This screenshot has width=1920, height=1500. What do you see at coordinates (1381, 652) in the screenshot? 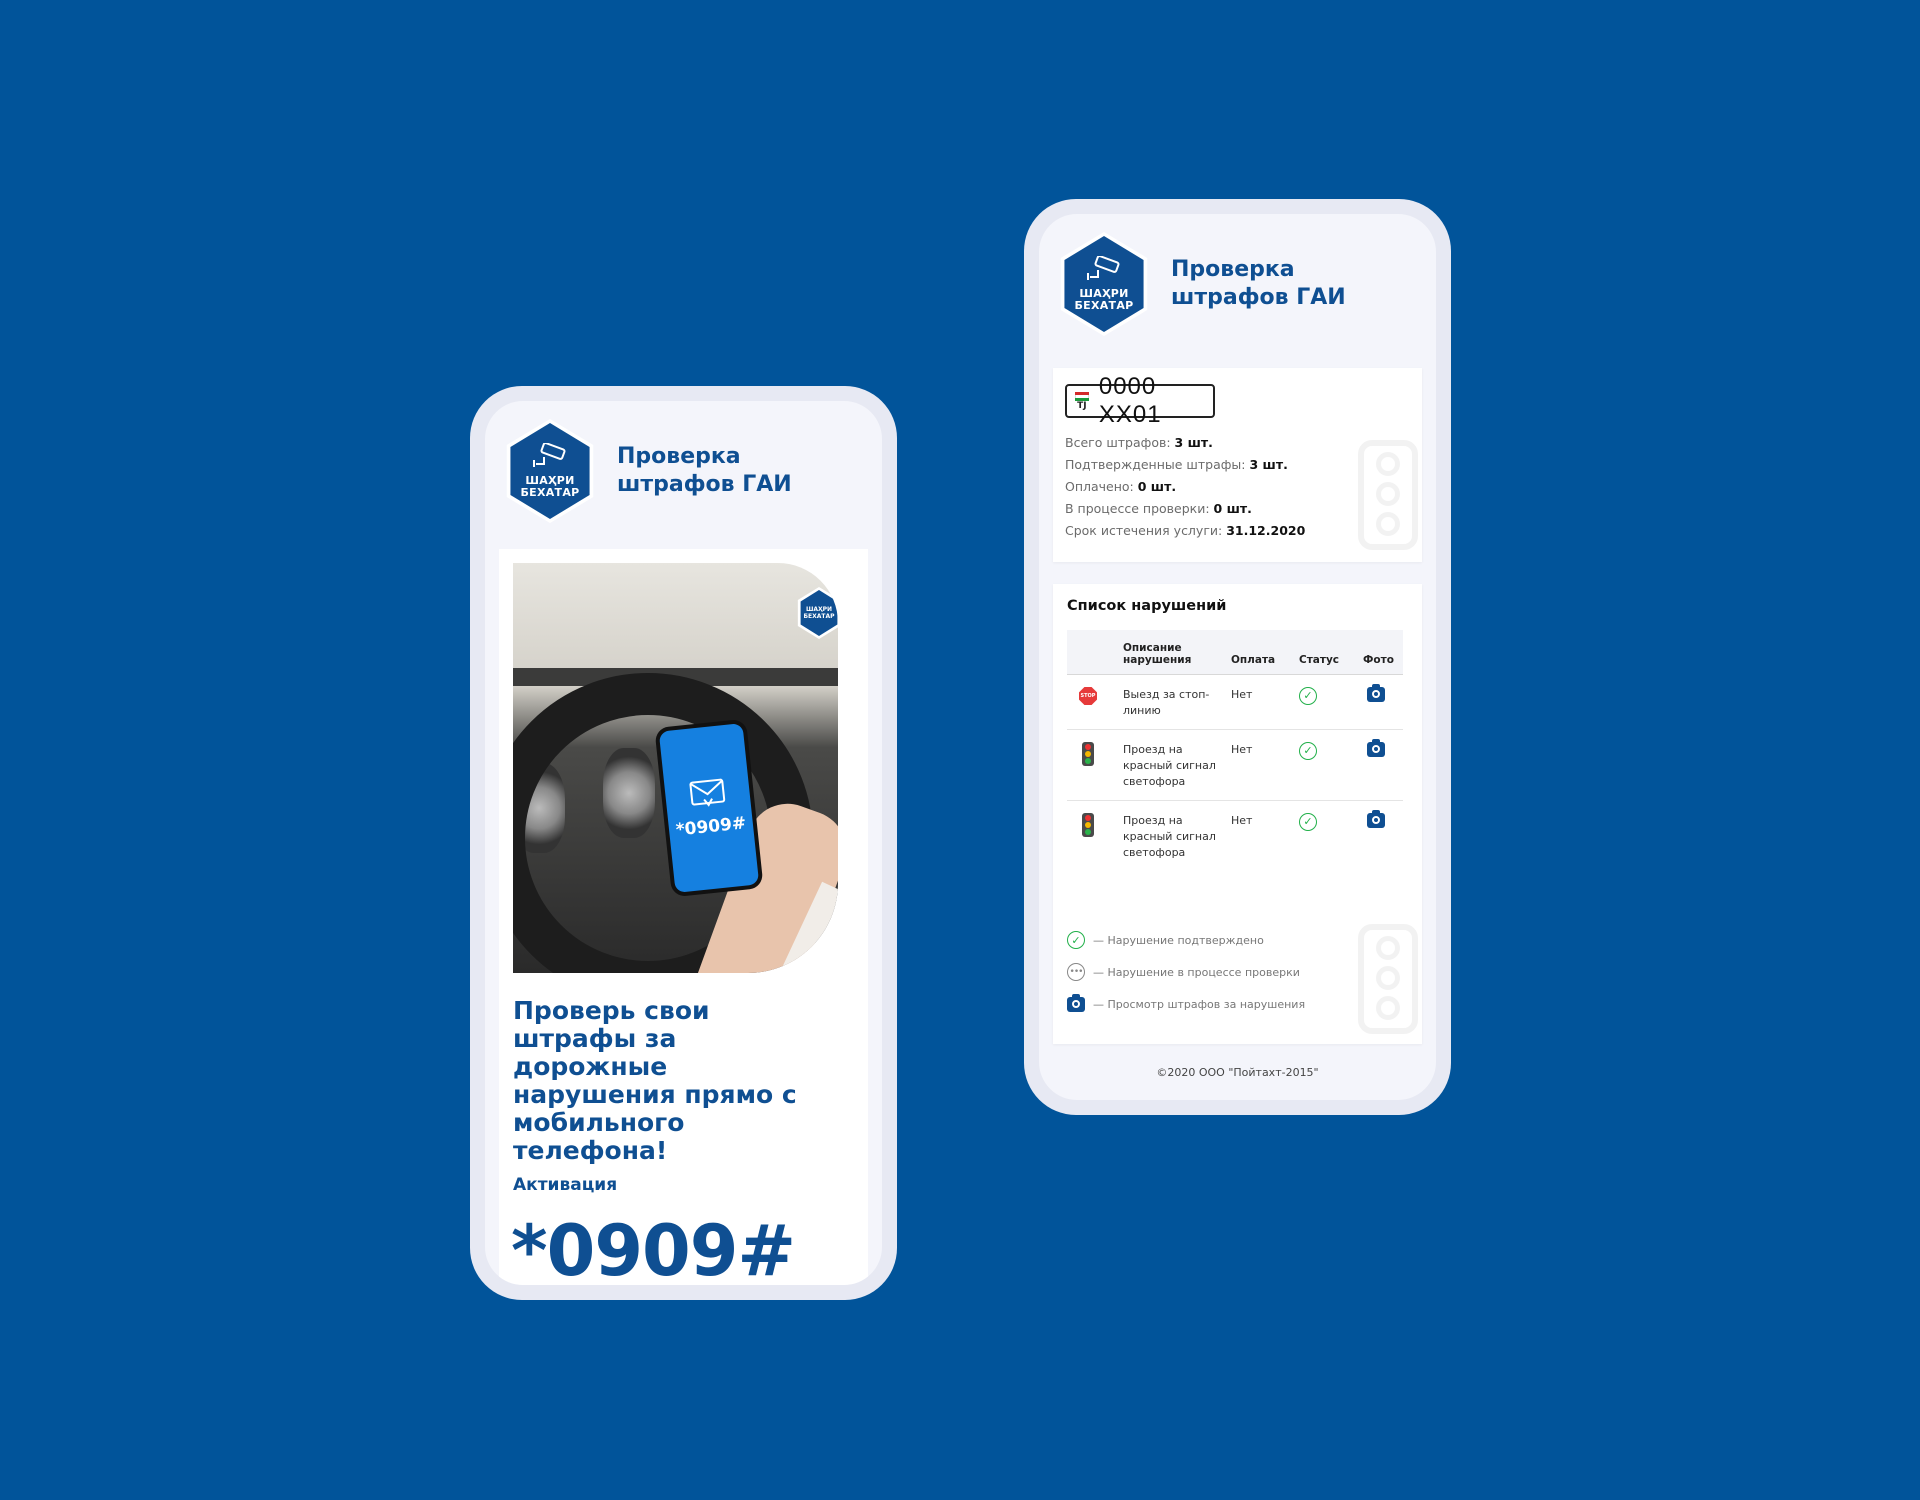
I see `column-photo: Фото` at bounding box center [1381, 652].